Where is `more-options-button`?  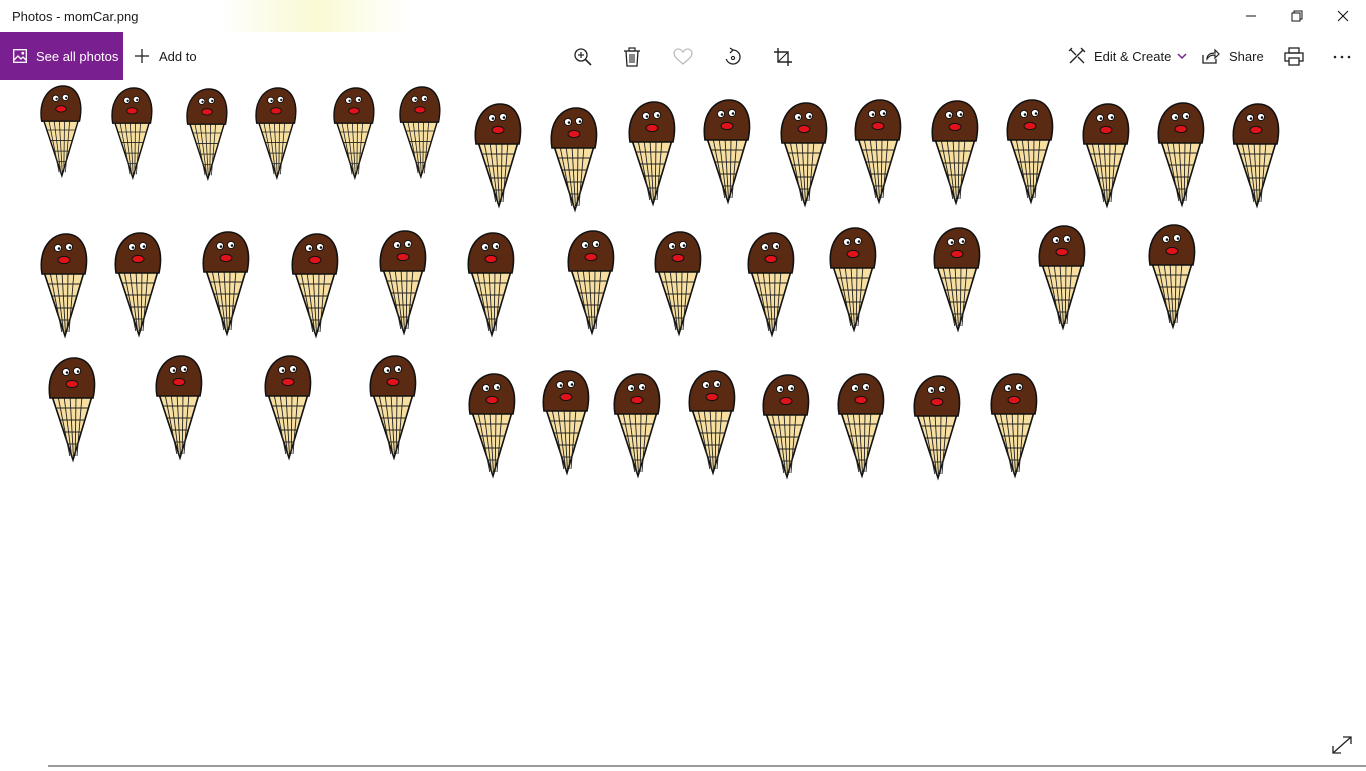
more-options-button is located at coordinates (1342, 57).